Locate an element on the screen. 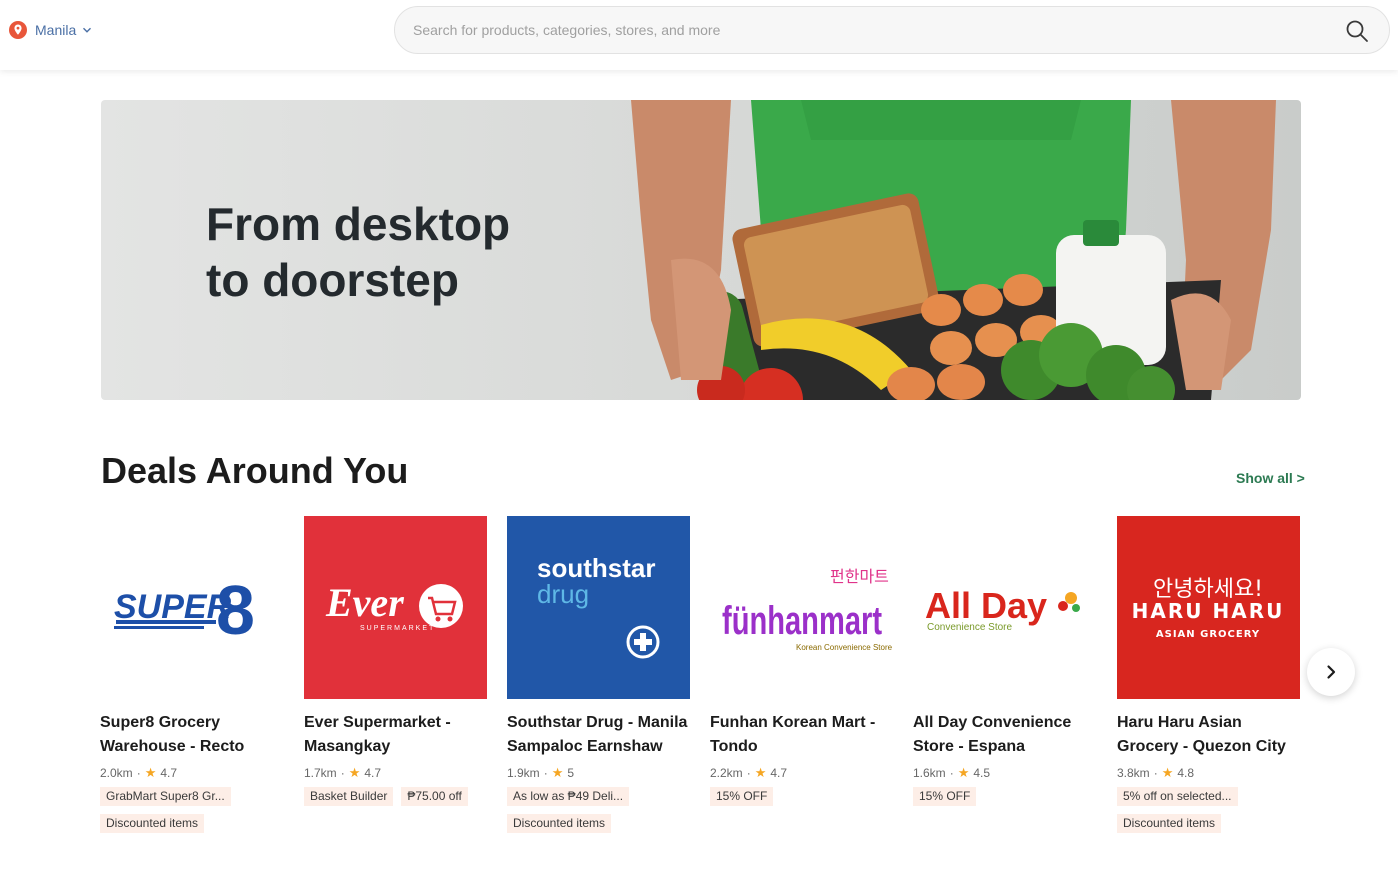 This screenshot has width=1398, height=869. location-selector: Manila is located at coordinates (50, 30).